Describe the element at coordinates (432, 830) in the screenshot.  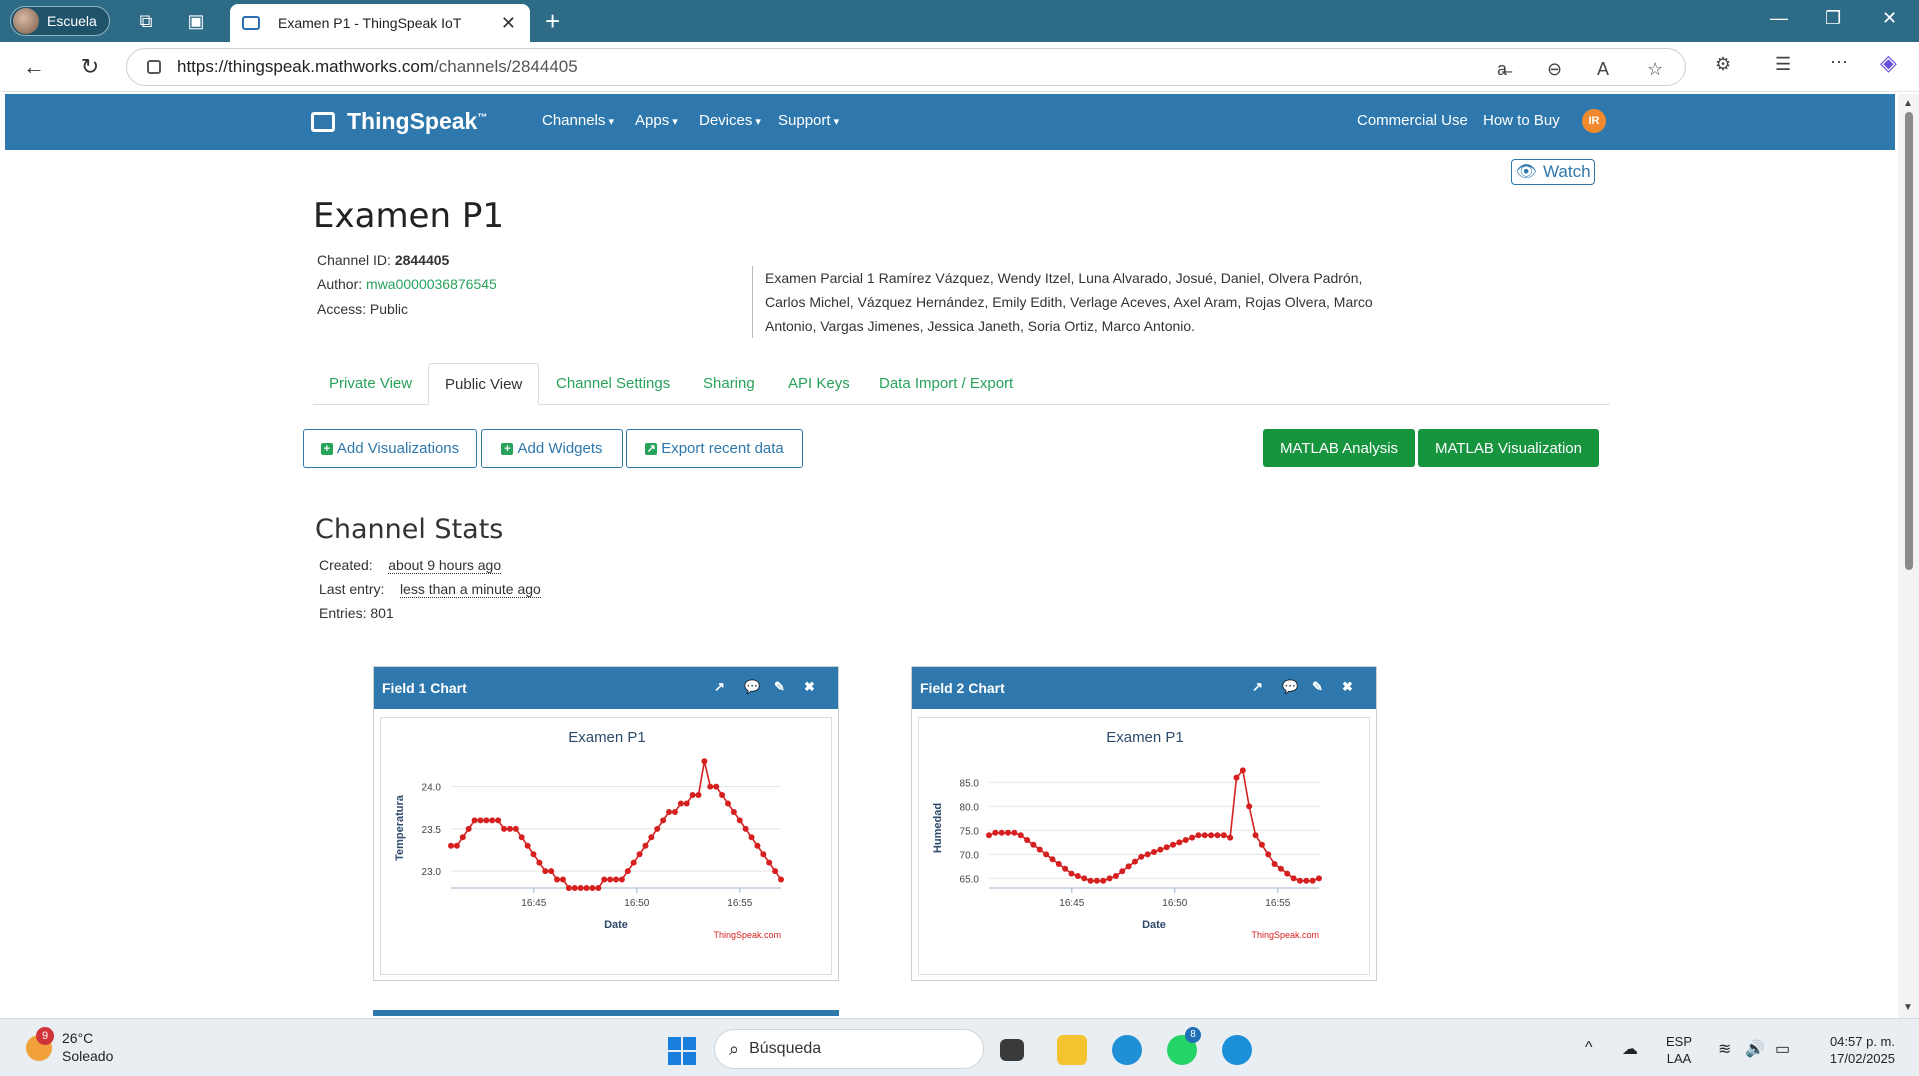
I see `y-tick-label: 23.5` at that location.